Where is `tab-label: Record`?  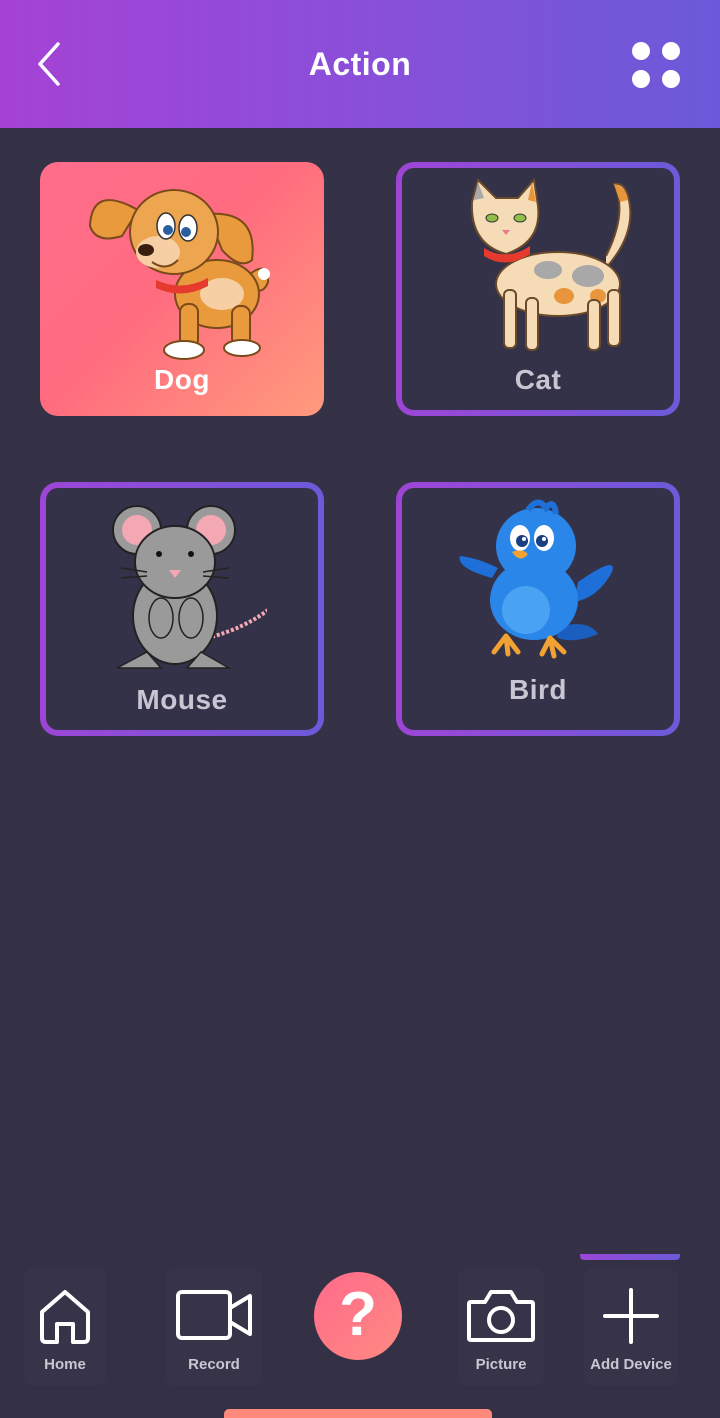 tab-label: Record is located at coordinates (214, 1364).